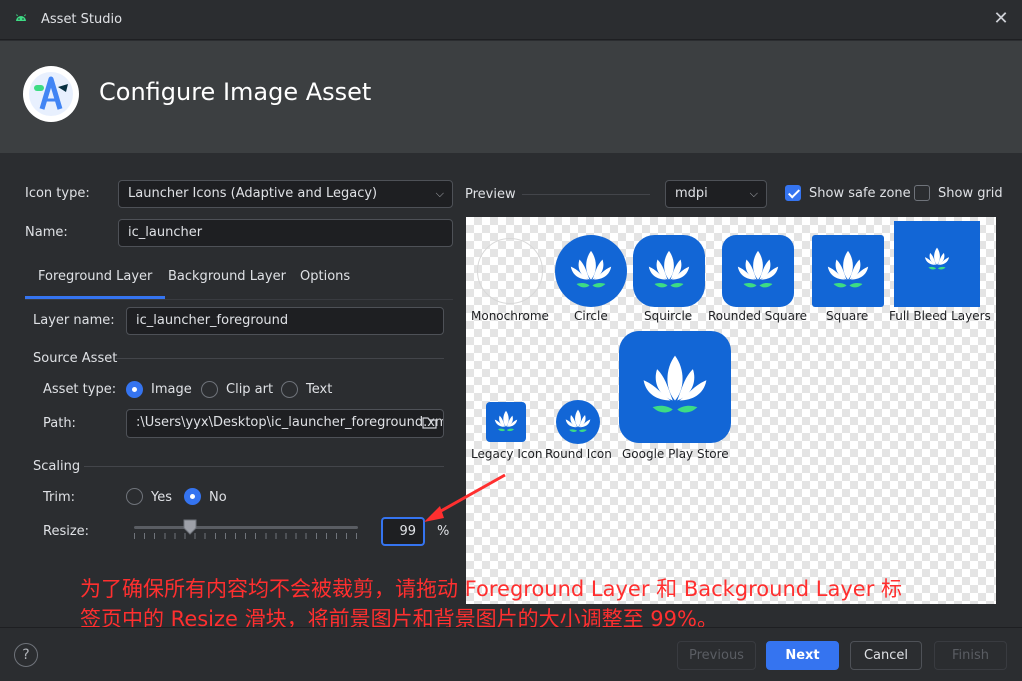  What do you see at coordinates (793, 193) in the screenshot?
I see `show-safe-zone-checkbox` at bounding box center [793, 193].